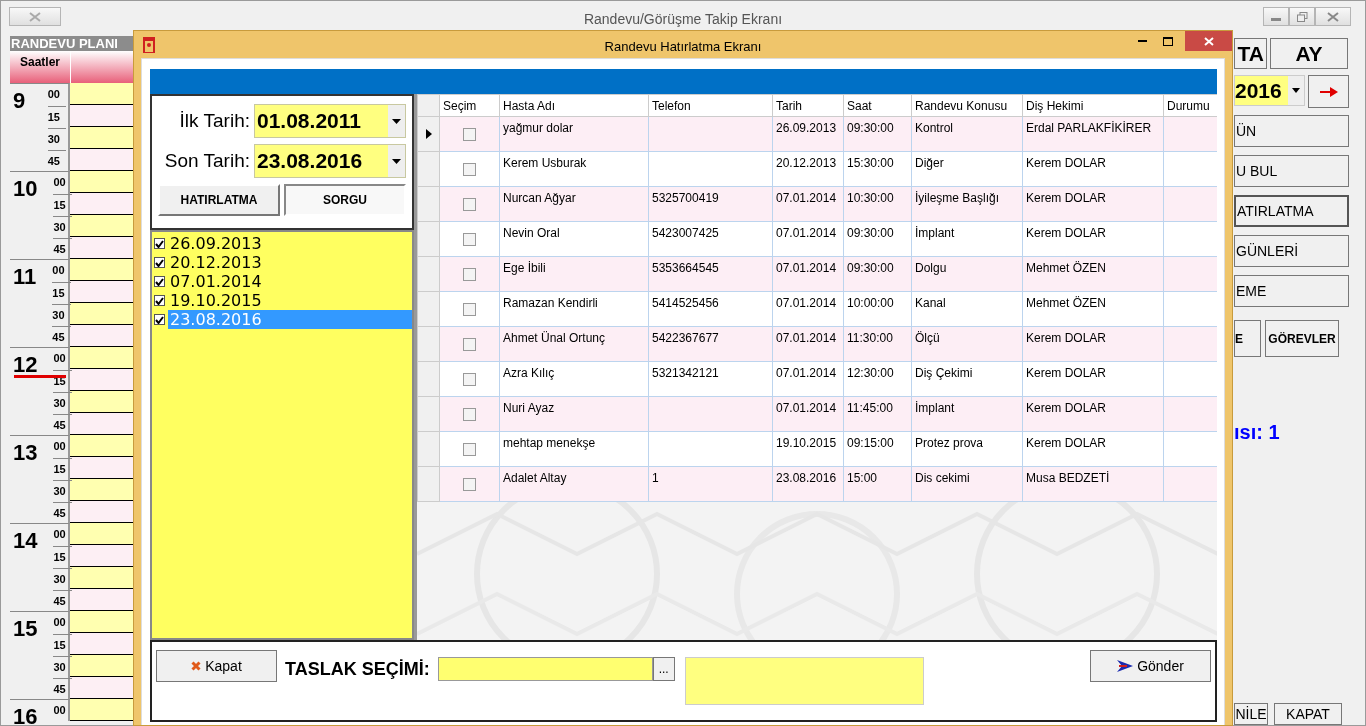  What do you see at coordinates (1309, 53) in the screenshot?
I see `view-button: AY` at bounding box center [1309, 53].